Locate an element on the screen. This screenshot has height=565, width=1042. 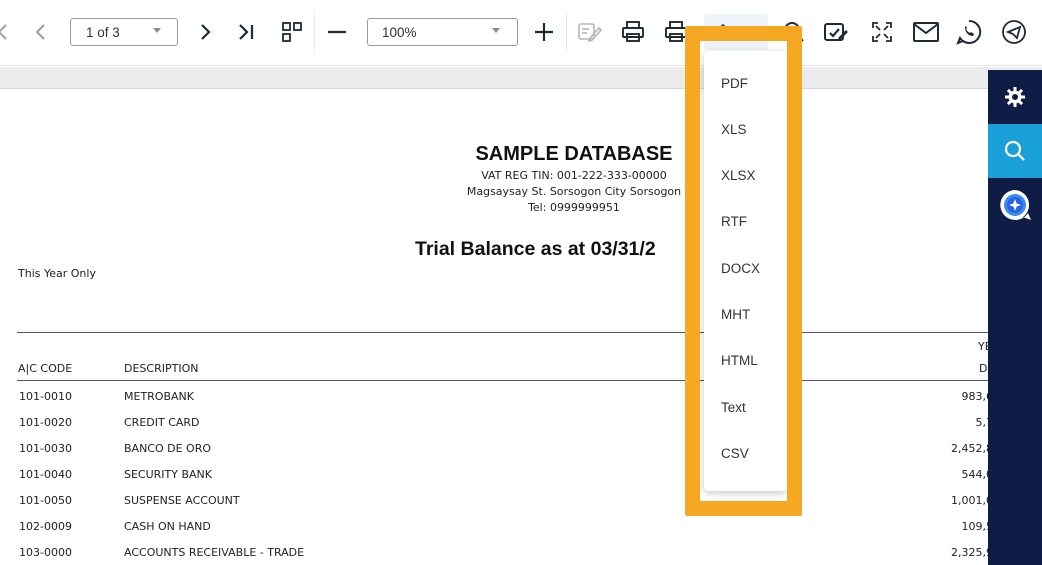
account-amount: 1,001,07 is located at coordinates (969, 500).